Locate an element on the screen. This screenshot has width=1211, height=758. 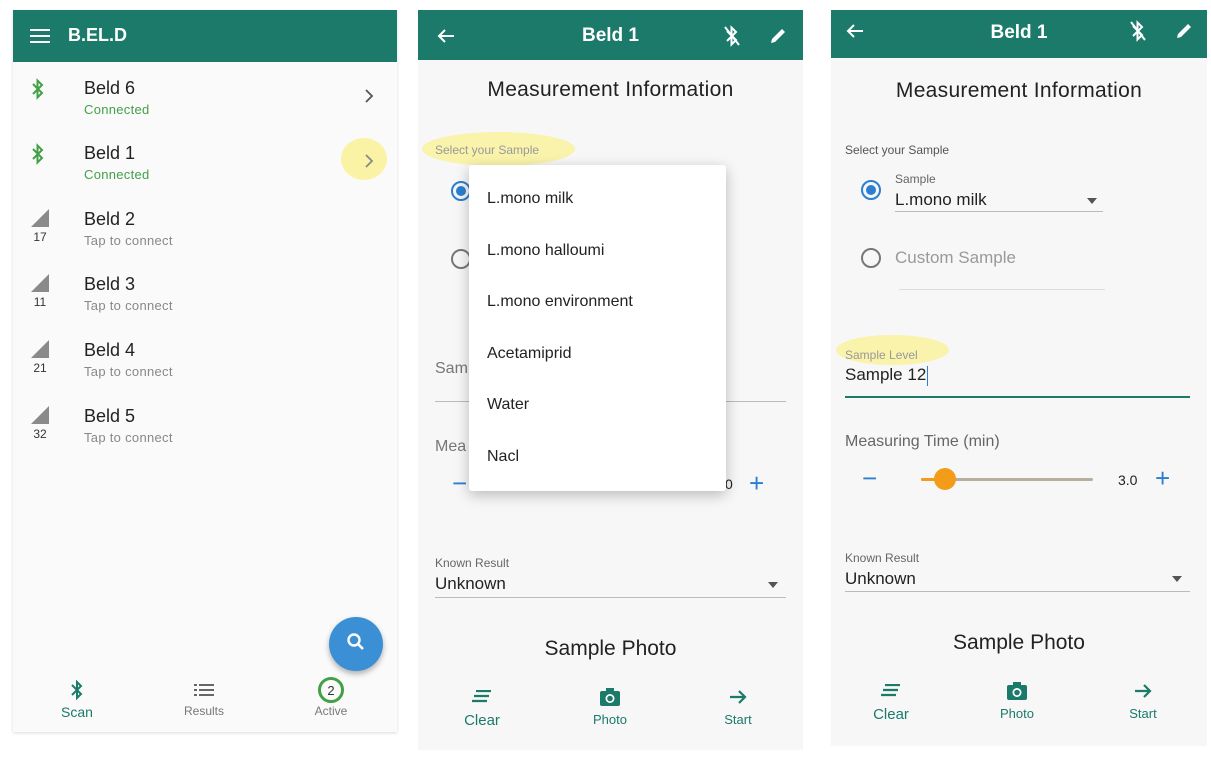
custom-sample-label: Custom Sample is located at coordinates (955, 257).